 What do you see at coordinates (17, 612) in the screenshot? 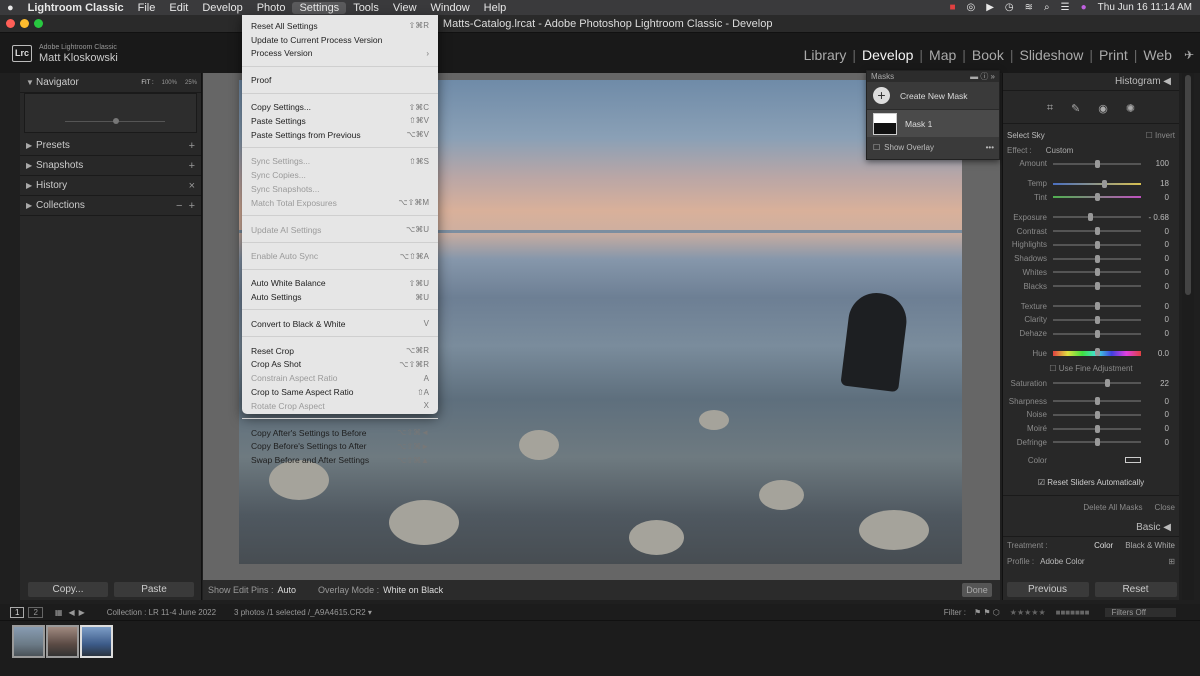
I see `display-1-button: 1` at bounding box center [17, 612].